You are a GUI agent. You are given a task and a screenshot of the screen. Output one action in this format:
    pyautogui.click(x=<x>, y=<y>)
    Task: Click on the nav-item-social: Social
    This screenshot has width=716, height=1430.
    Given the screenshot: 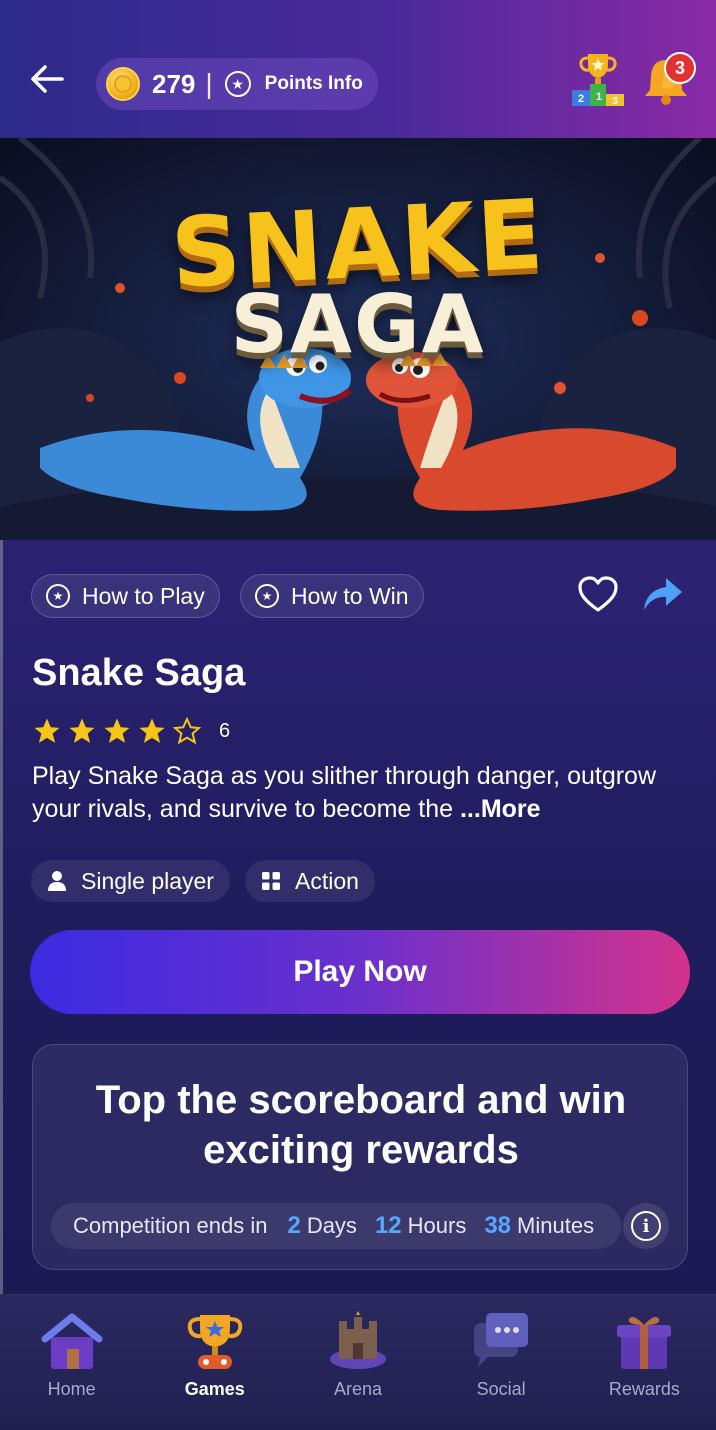 What is the action you would take?
    pyautogui.click(x=501, y=1362)
    